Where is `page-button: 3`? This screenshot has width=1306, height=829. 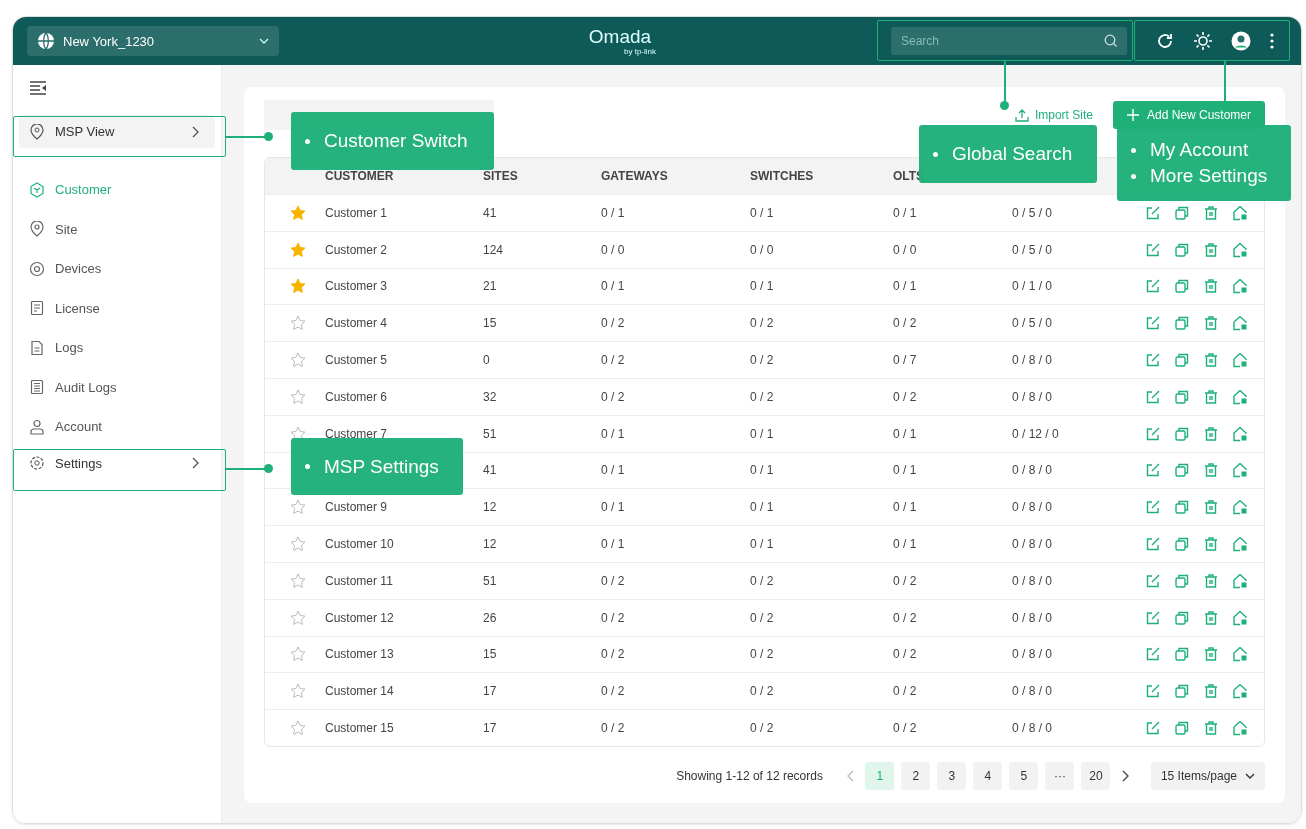
page-button: 3 is located at coordinates (952, 776).